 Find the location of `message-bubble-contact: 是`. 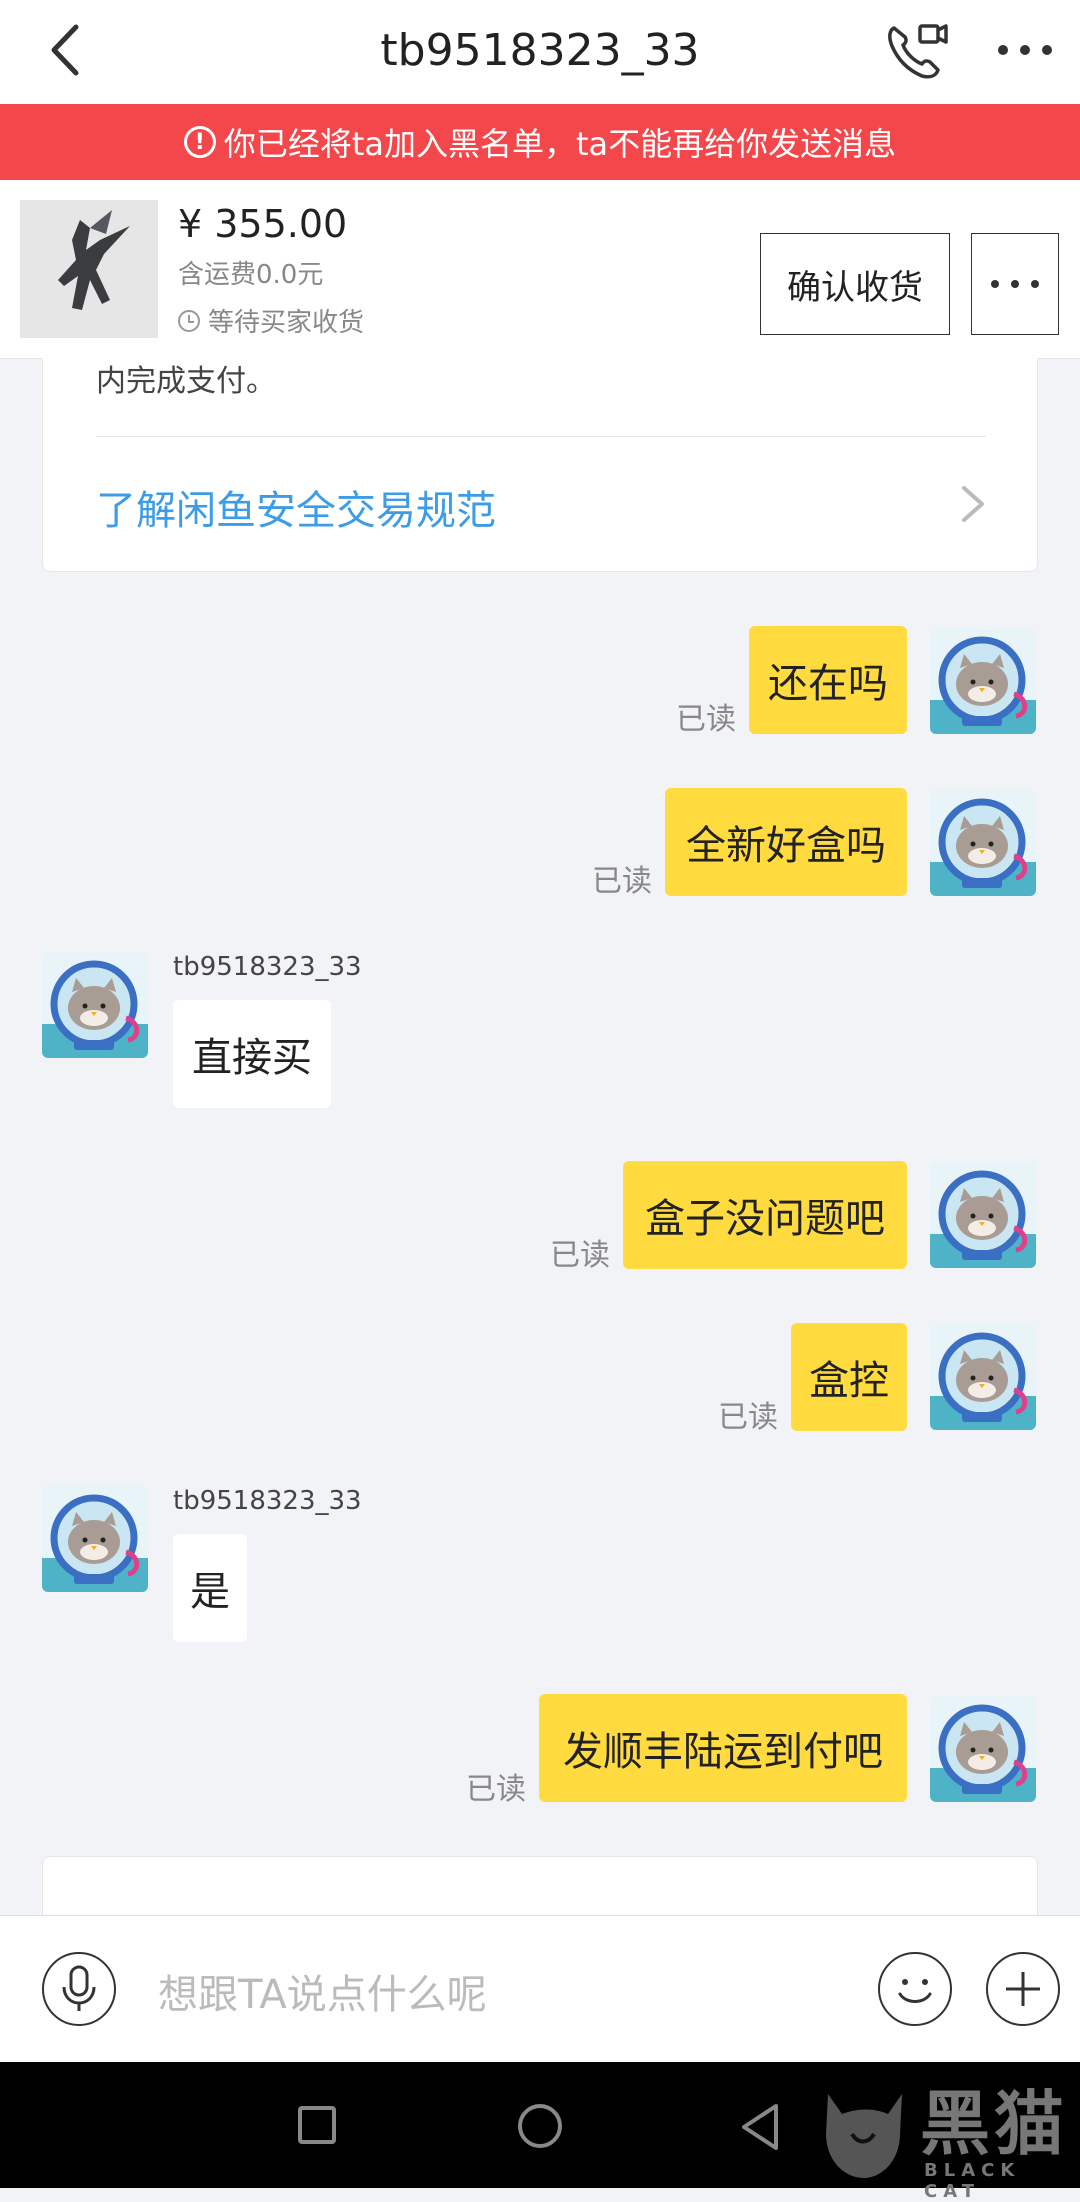

message-bubble-contact: 是 is located at coordinates (210, 1588).